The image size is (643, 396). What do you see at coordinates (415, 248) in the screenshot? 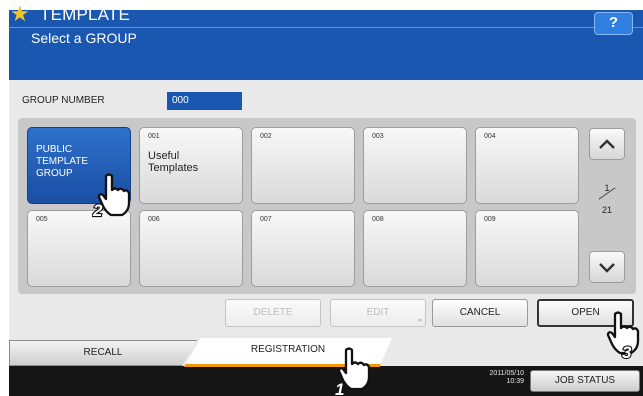
I see `group-tile-008: 008` at bounding box center [415, 248].